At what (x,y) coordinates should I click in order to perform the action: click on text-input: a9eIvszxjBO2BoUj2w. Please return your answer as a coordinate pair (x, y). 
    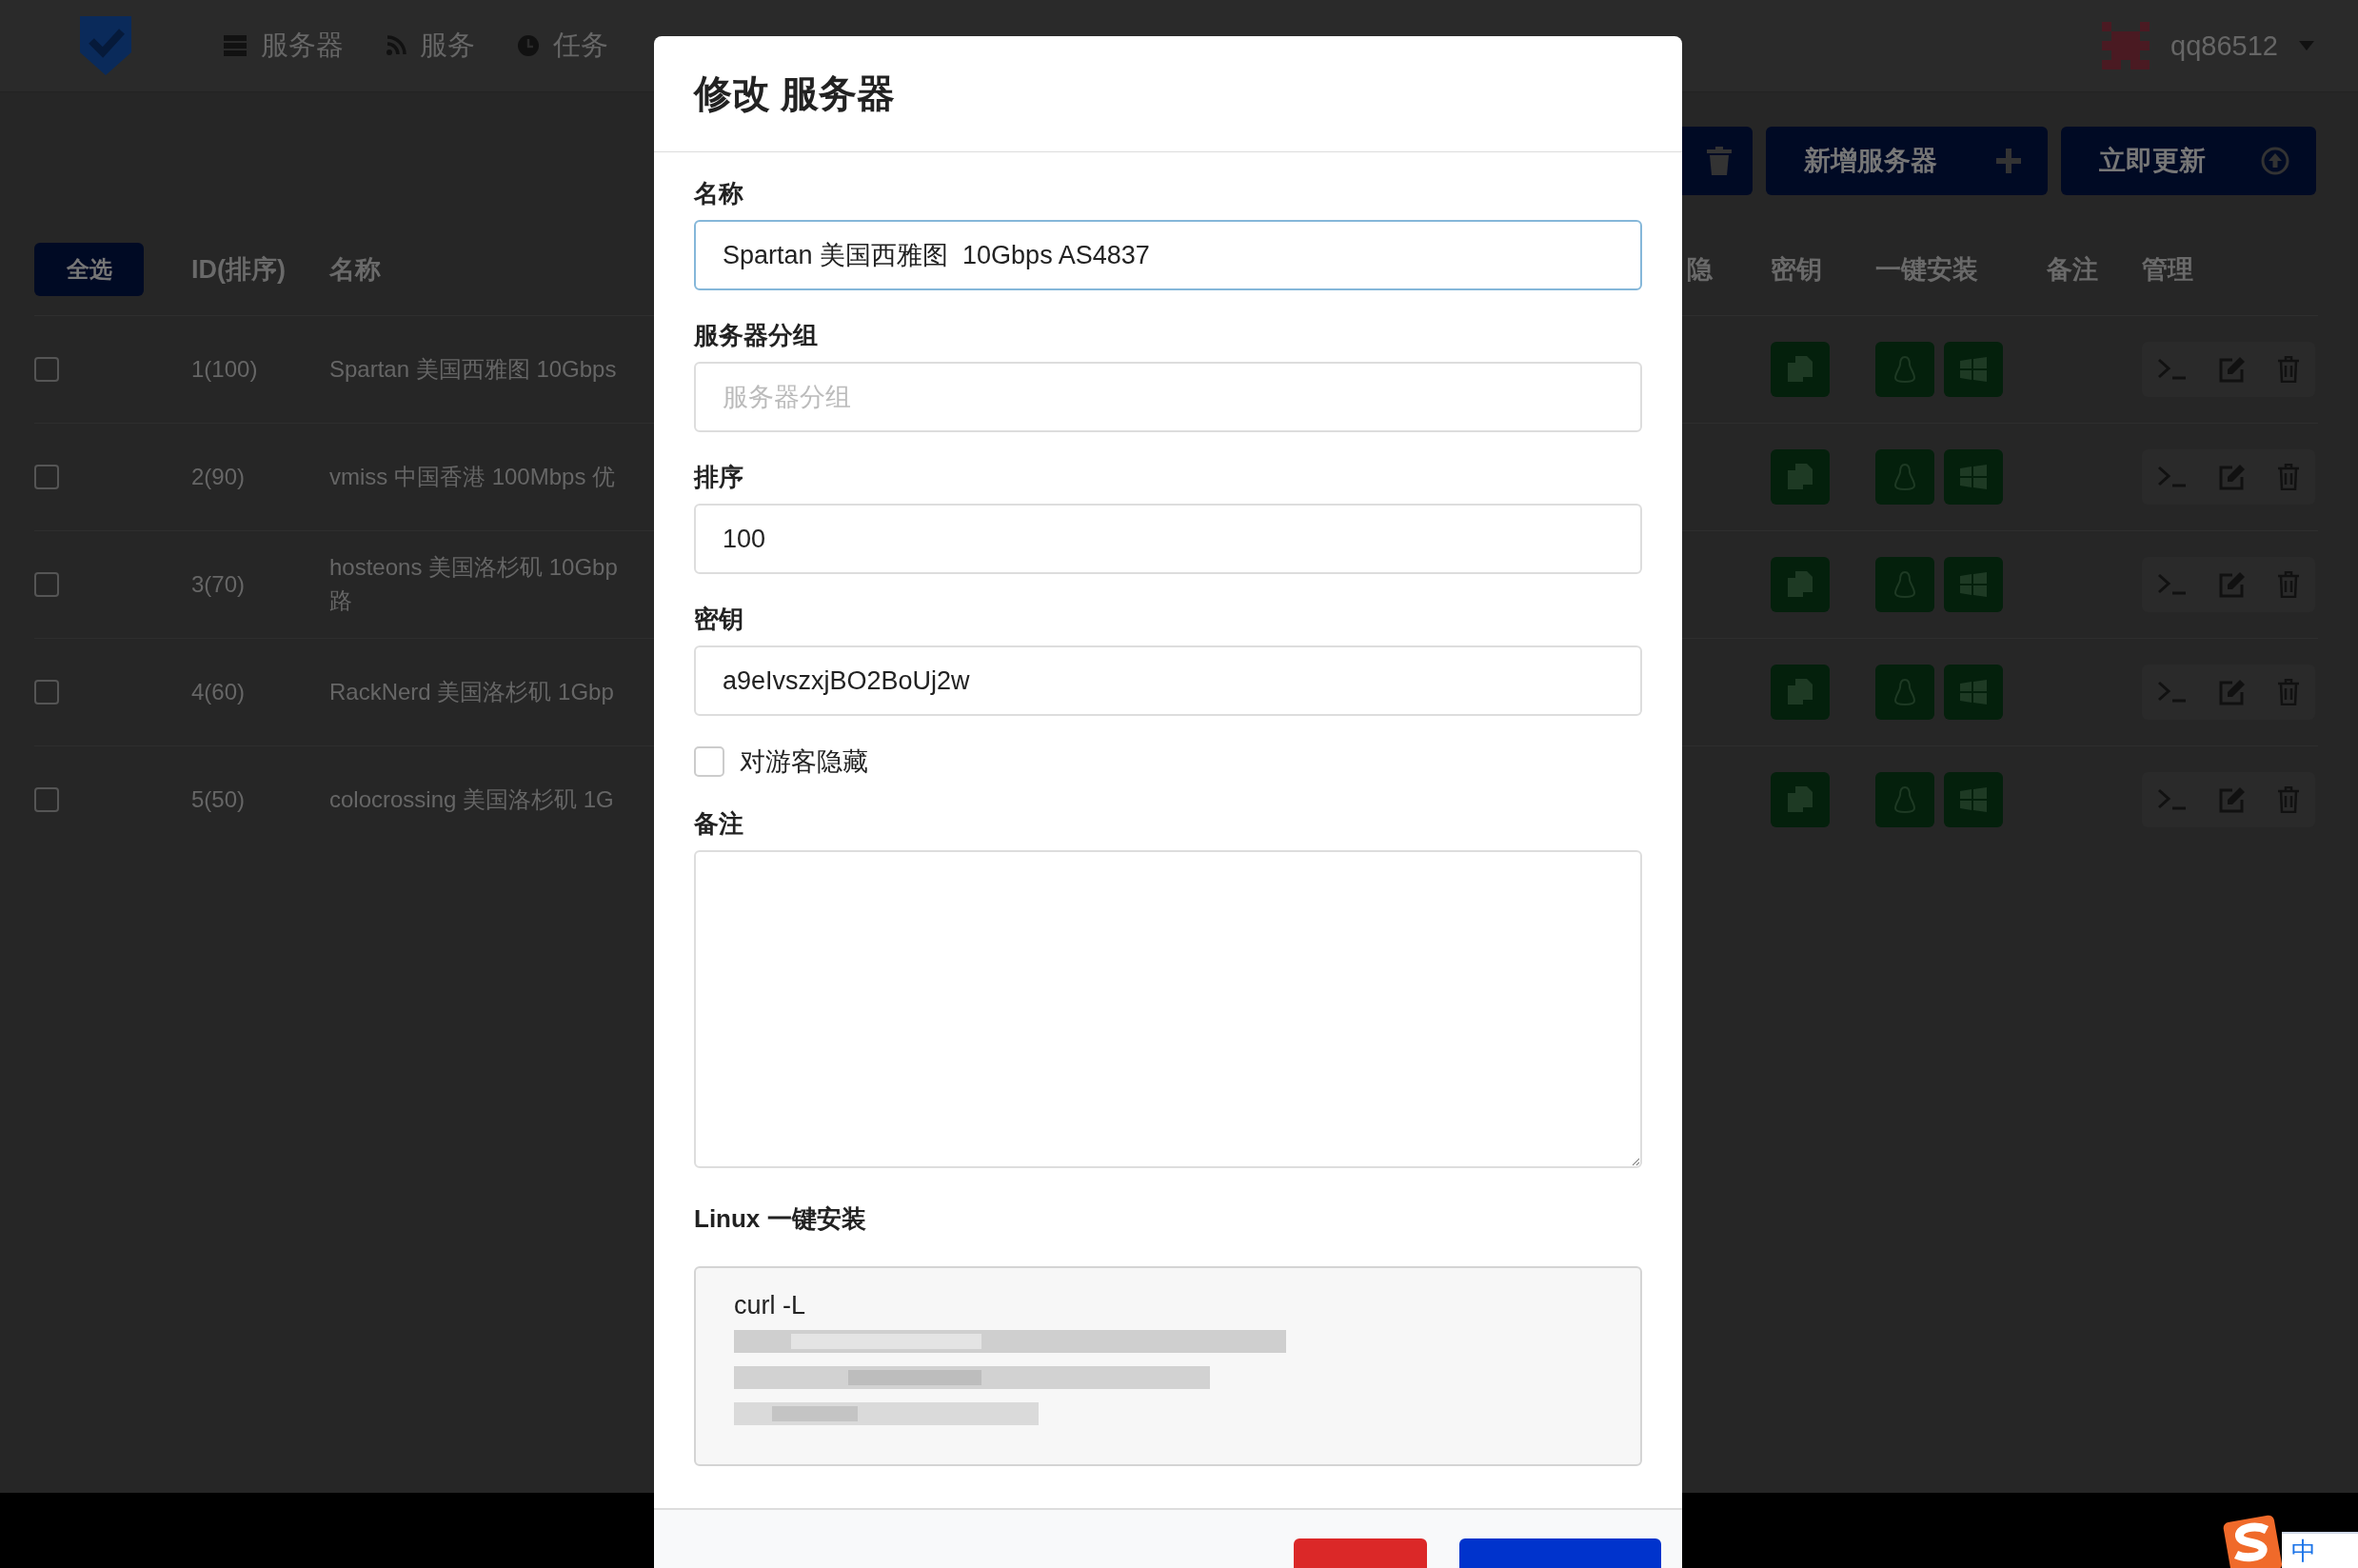
    Looking at the image, I should click on (1168, 681).